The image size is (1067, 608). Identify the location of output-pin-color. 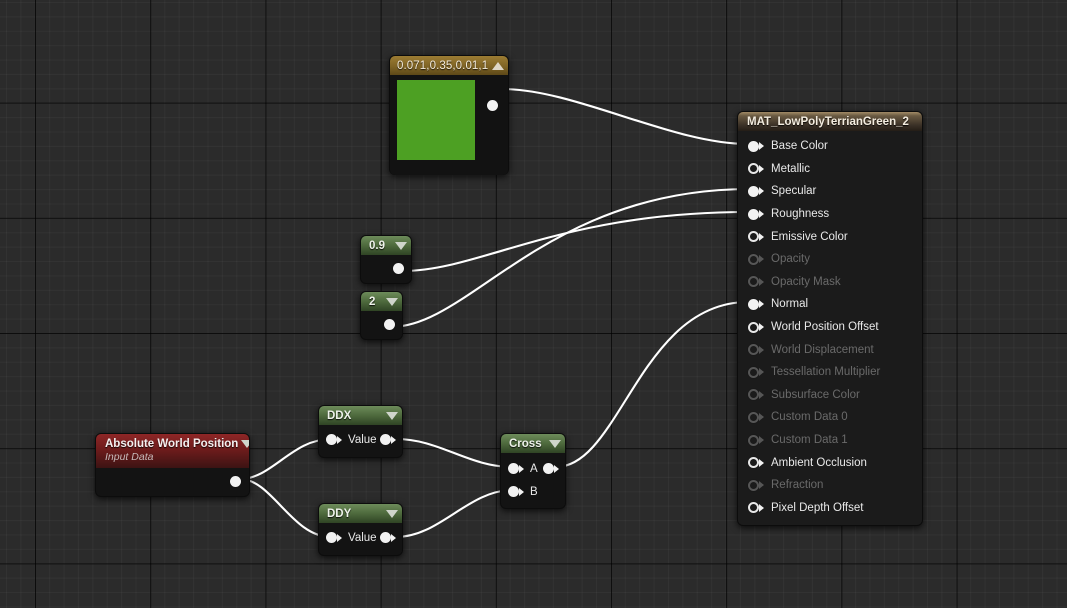
(492, 105).